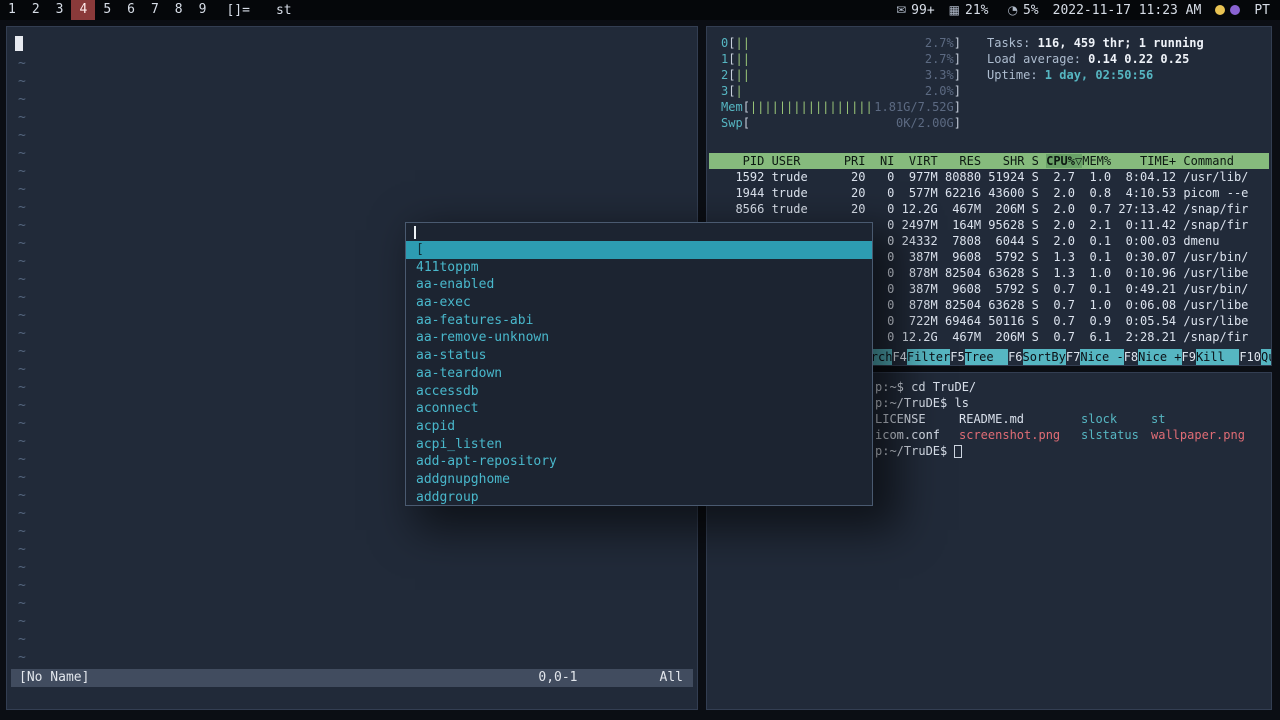 This screenshot has height=720, width=1280. I want to click on shell-command: cd TruDE/, so click(940, 387).